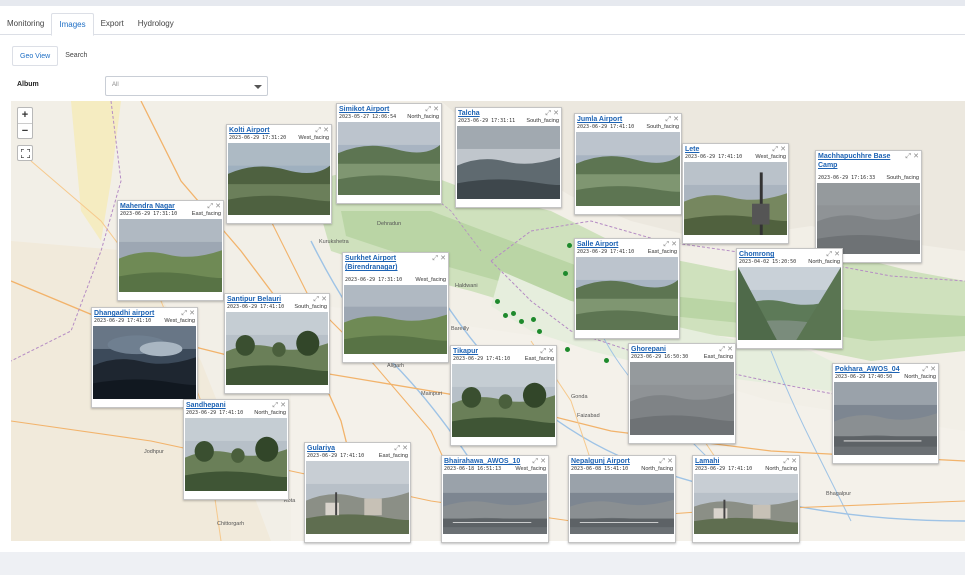  Describe the element at coordinates (726, 149) in the screenshot. I see `station-title-link: Lete` at that location.